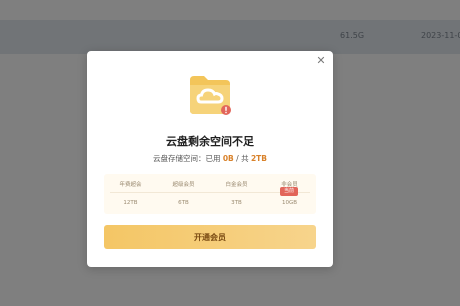  I want to click on usage-separator: / 共, so click(243, 158).